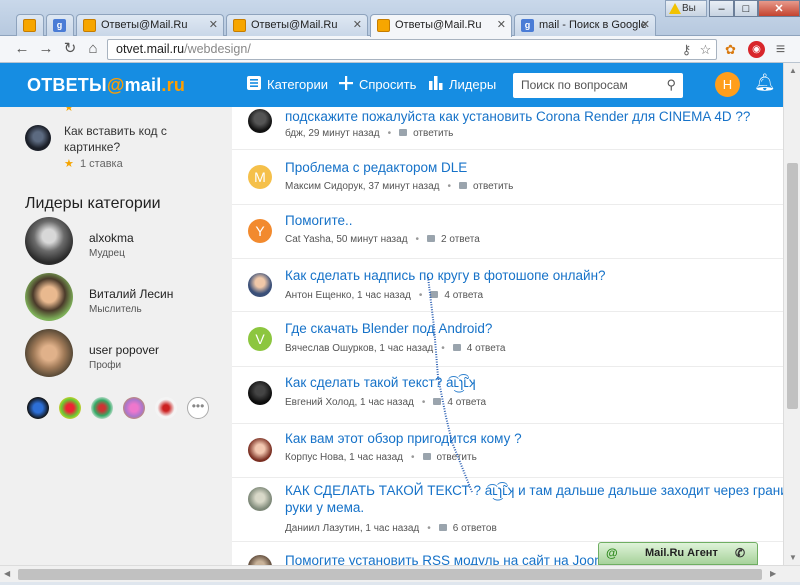  I want to click on nav-ask: Спросить, so click(377, 84).